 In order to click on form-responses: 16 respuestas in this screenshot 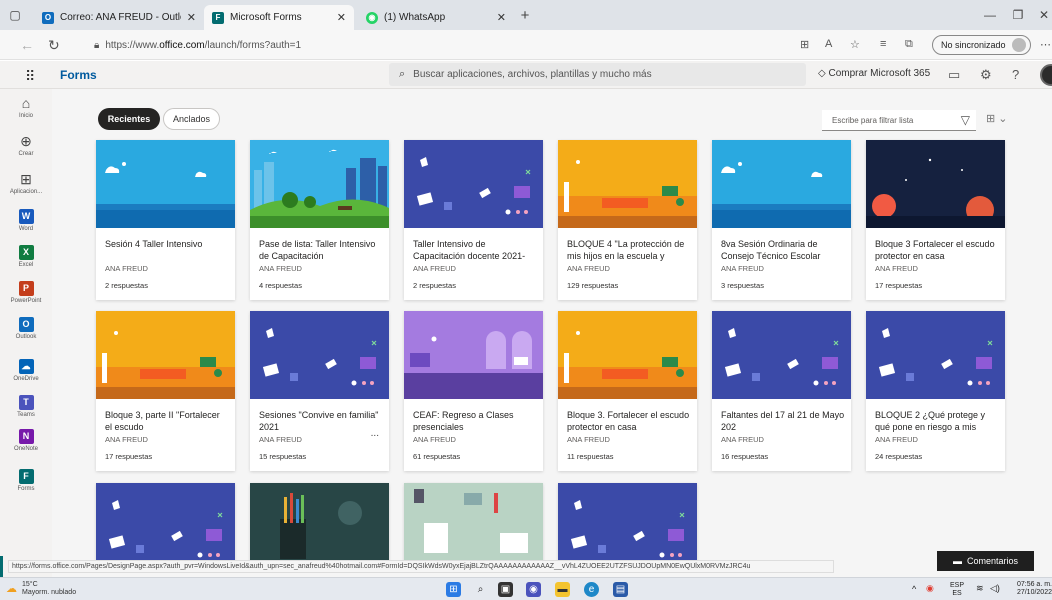, I will do `click(745, 456)`.